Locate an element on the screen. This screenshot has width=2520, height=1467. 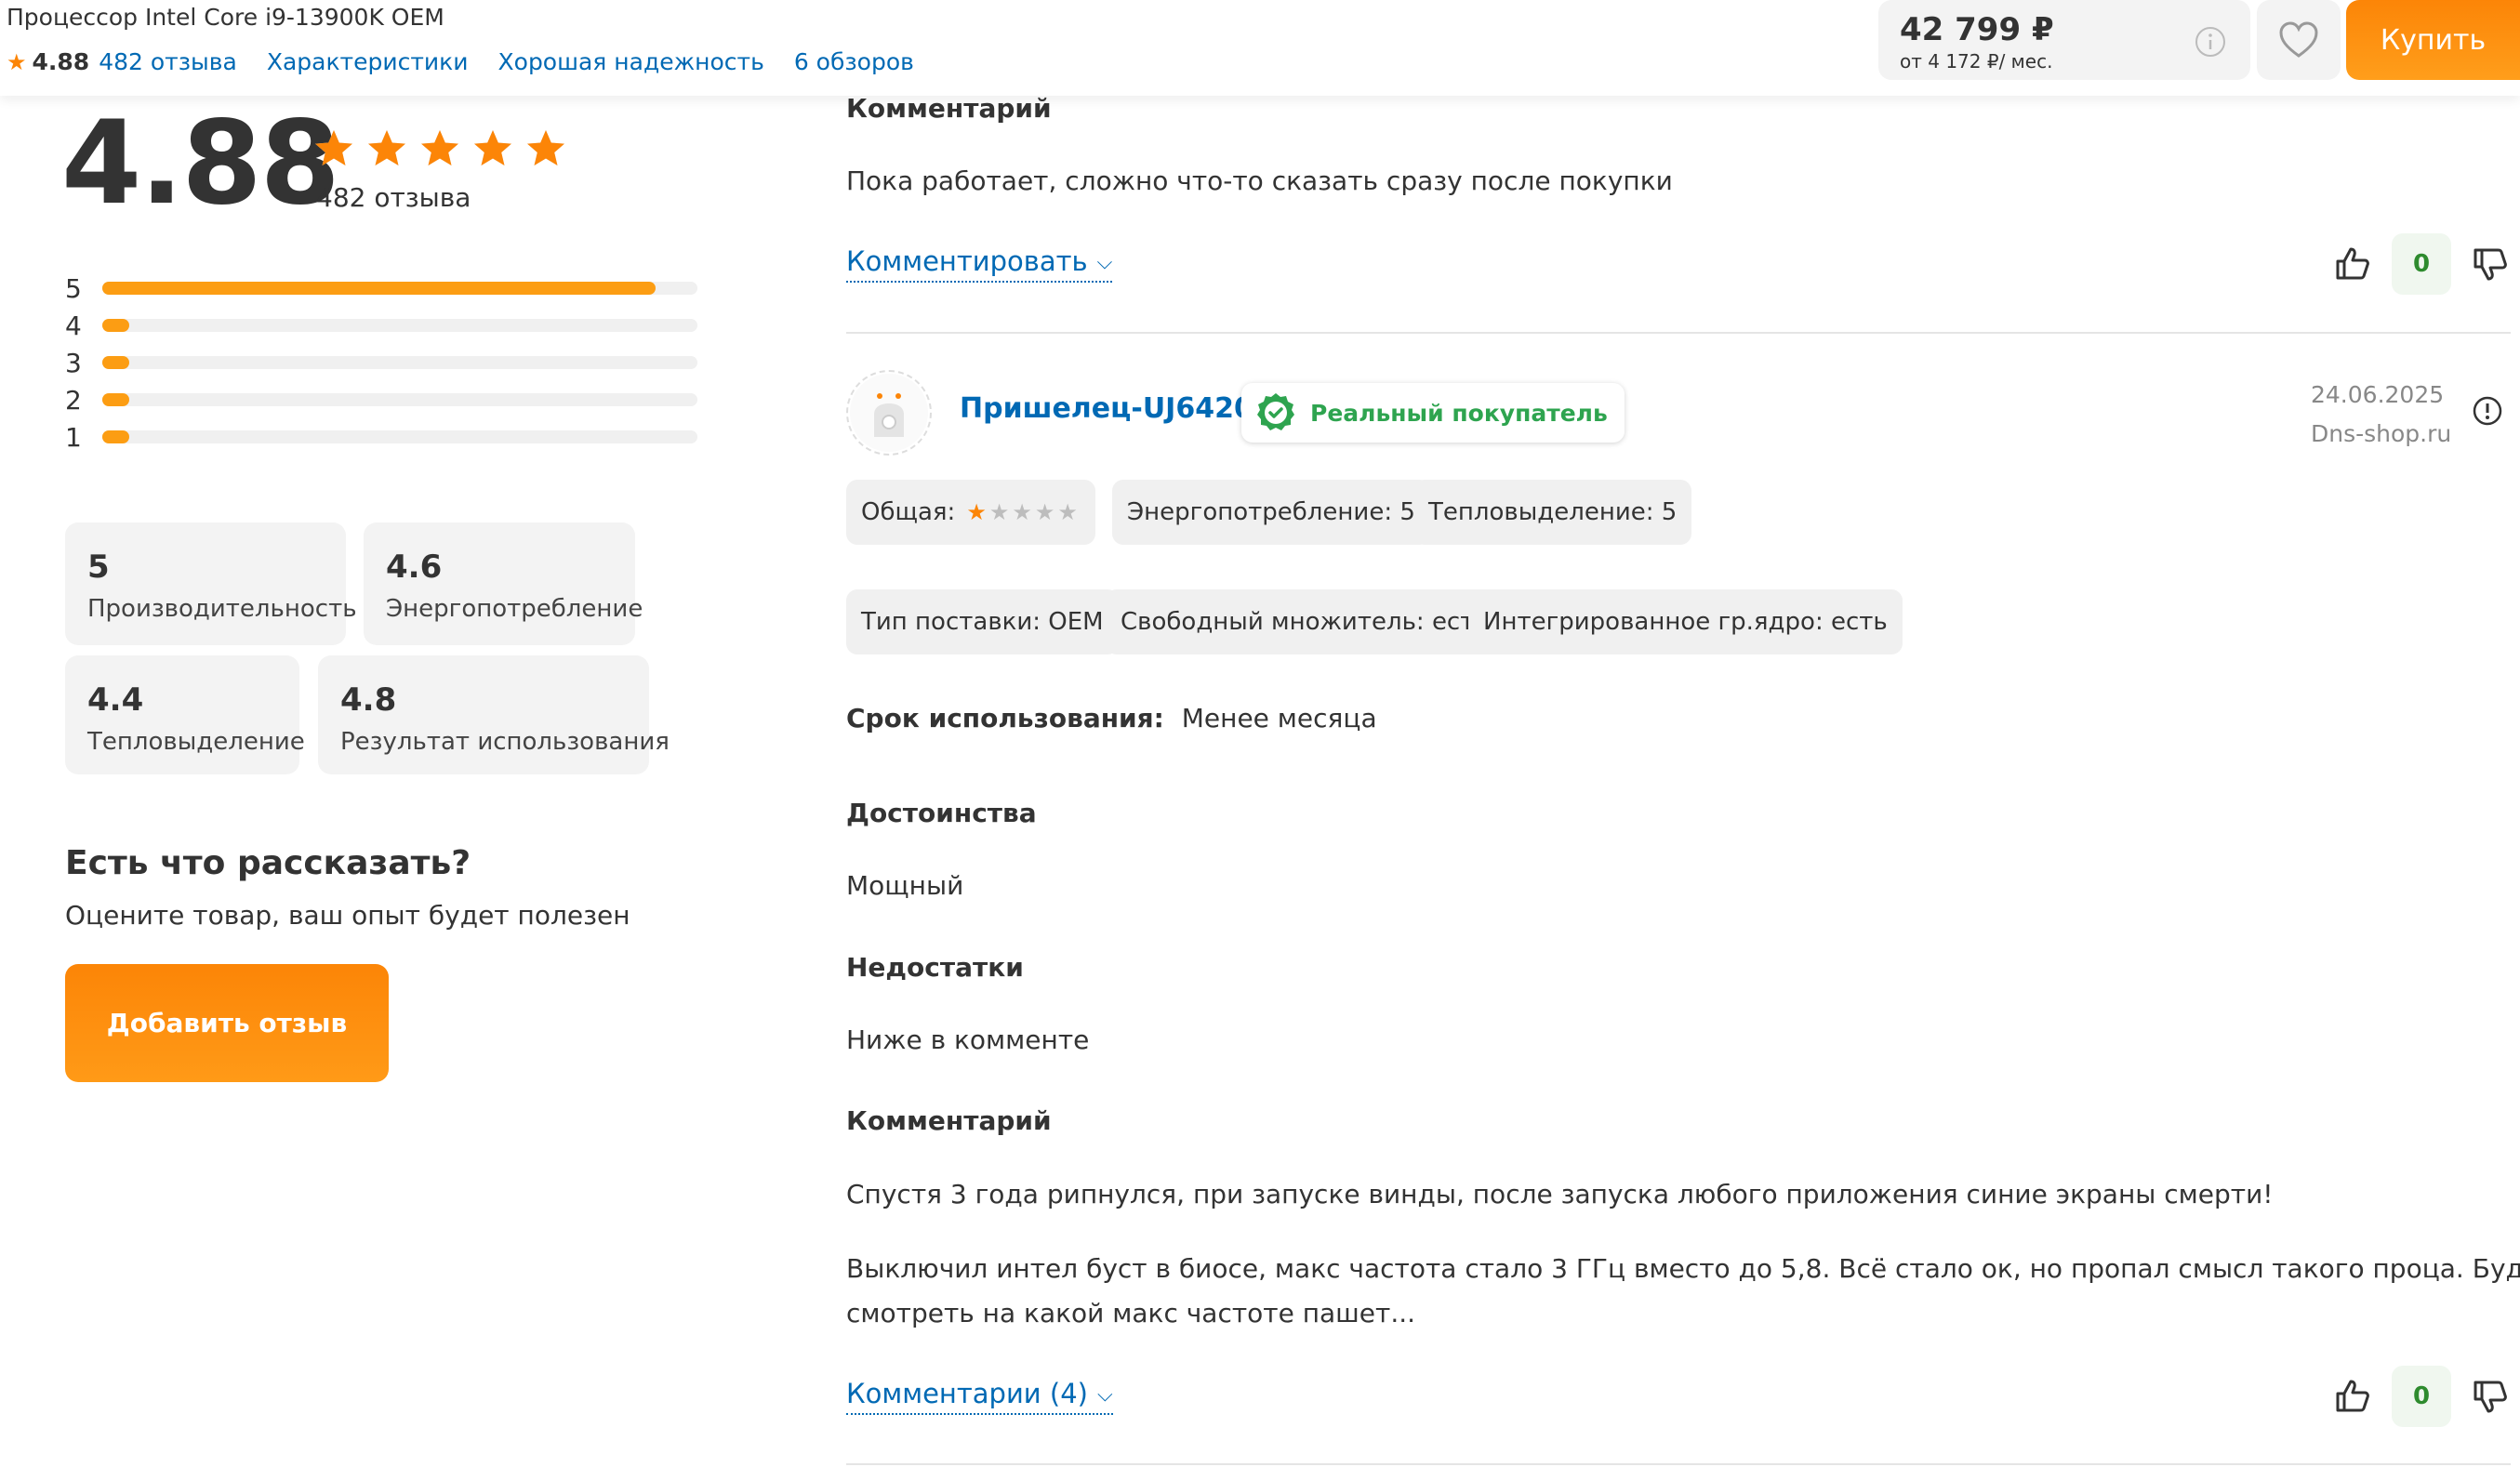
specs-link: Характеристики is located at coordinates (368, 62).